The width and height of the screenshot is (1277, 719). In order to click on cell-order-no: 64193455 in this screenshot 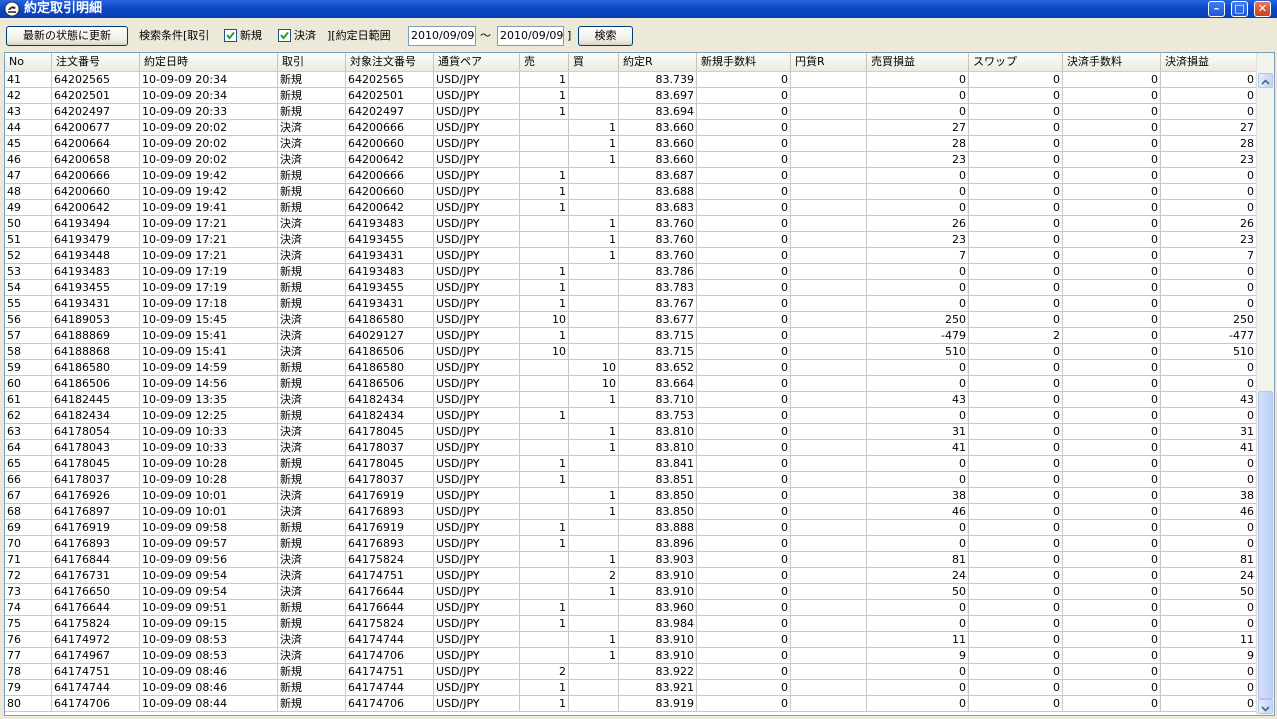, I will do `click(96, 287)`.